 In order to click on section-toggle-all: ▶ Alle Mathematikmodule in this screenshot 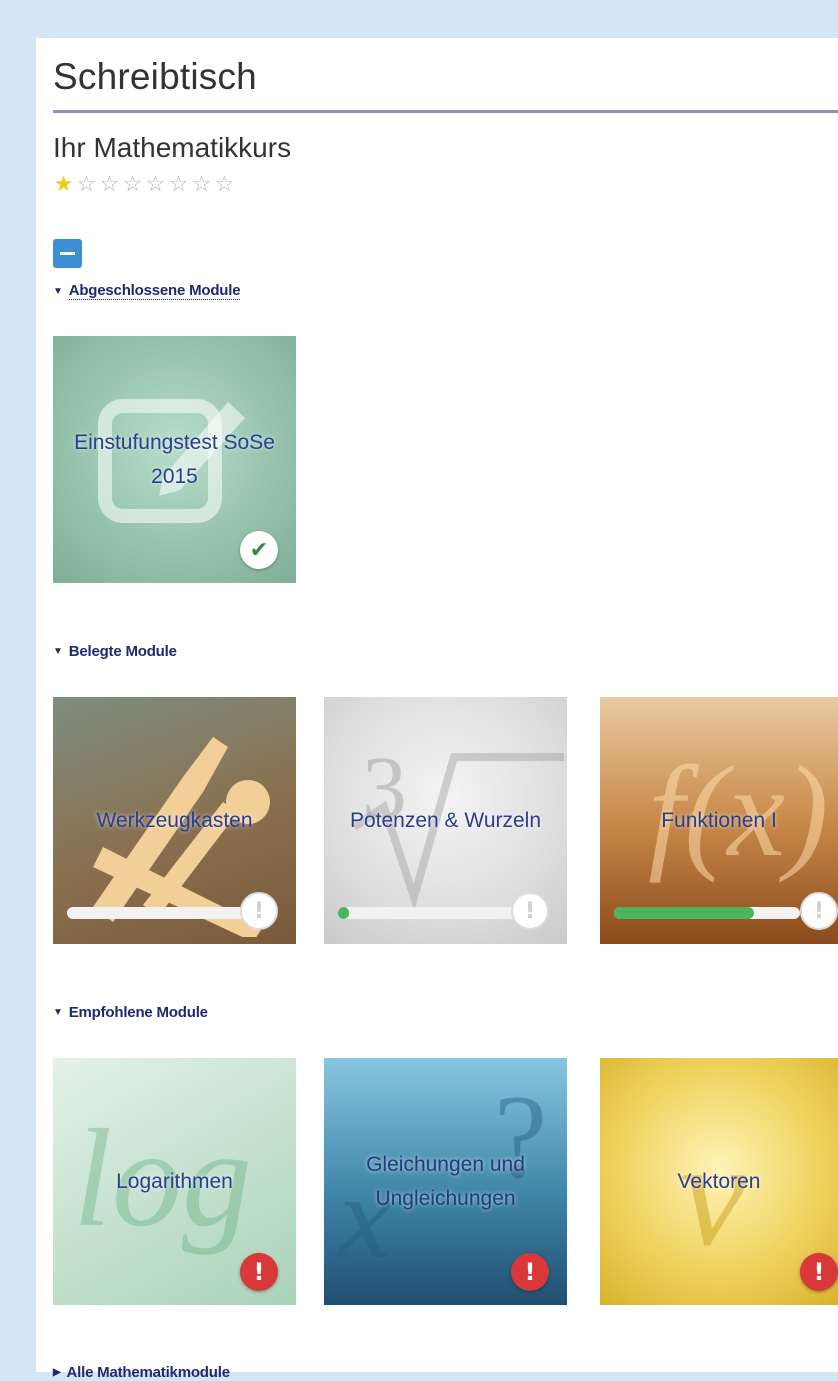, I will do `click(141, 1372)`.